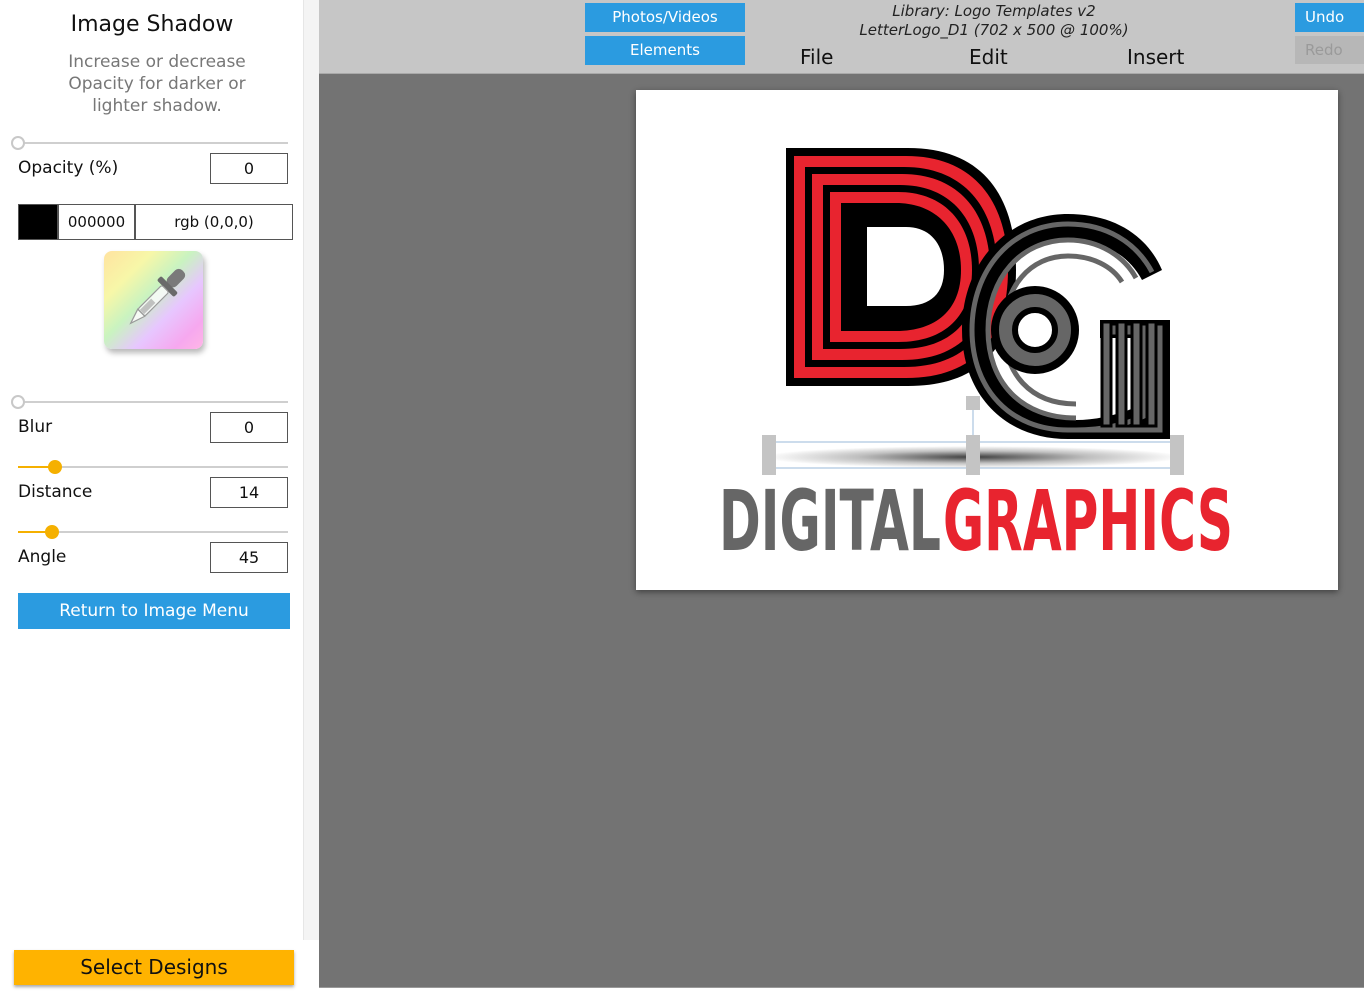  What do you see at coordinates (841, 994) in the screenshot?
I see `horizontal-scrollbar` at bounding box center [841, 994].